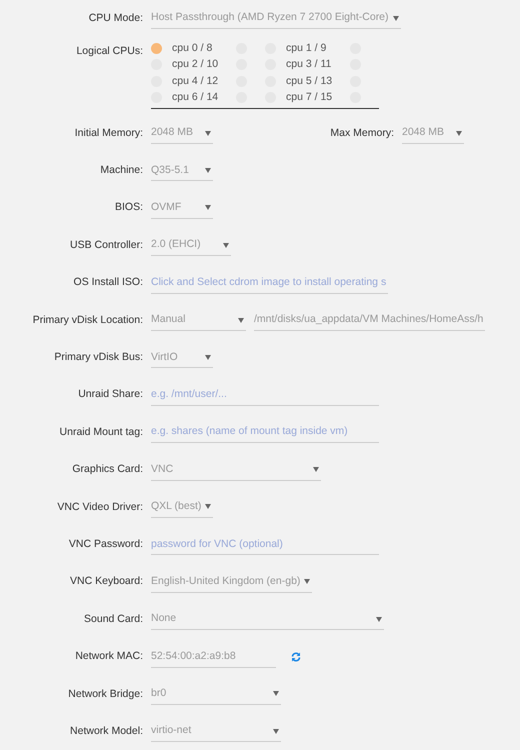 The image size is (520, 750). What do you see at coordinates (310, 81) in the screenshot?
I see `cpu-label: cpu 5 / 13` at bounding box center [310, 81].